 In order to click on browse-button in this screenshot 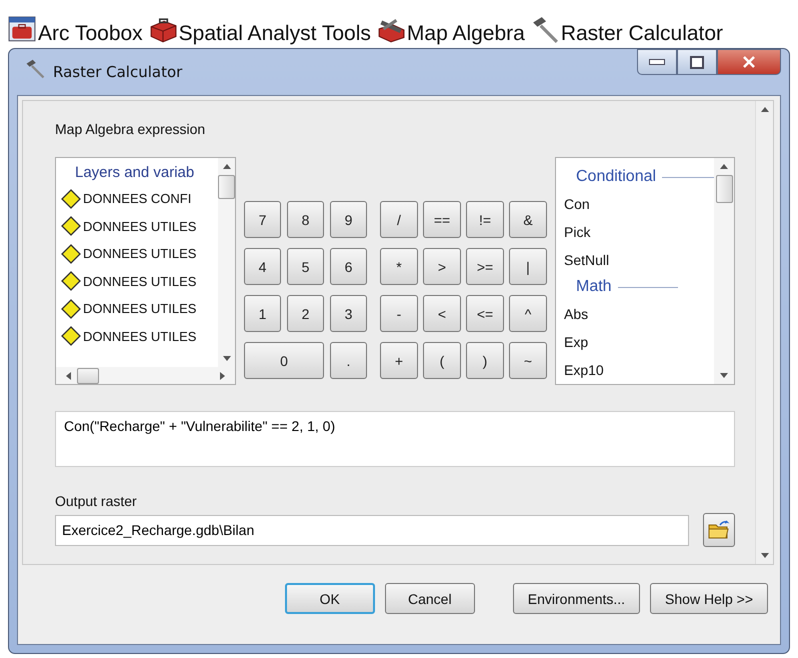, I will do `click(719, 530)`.